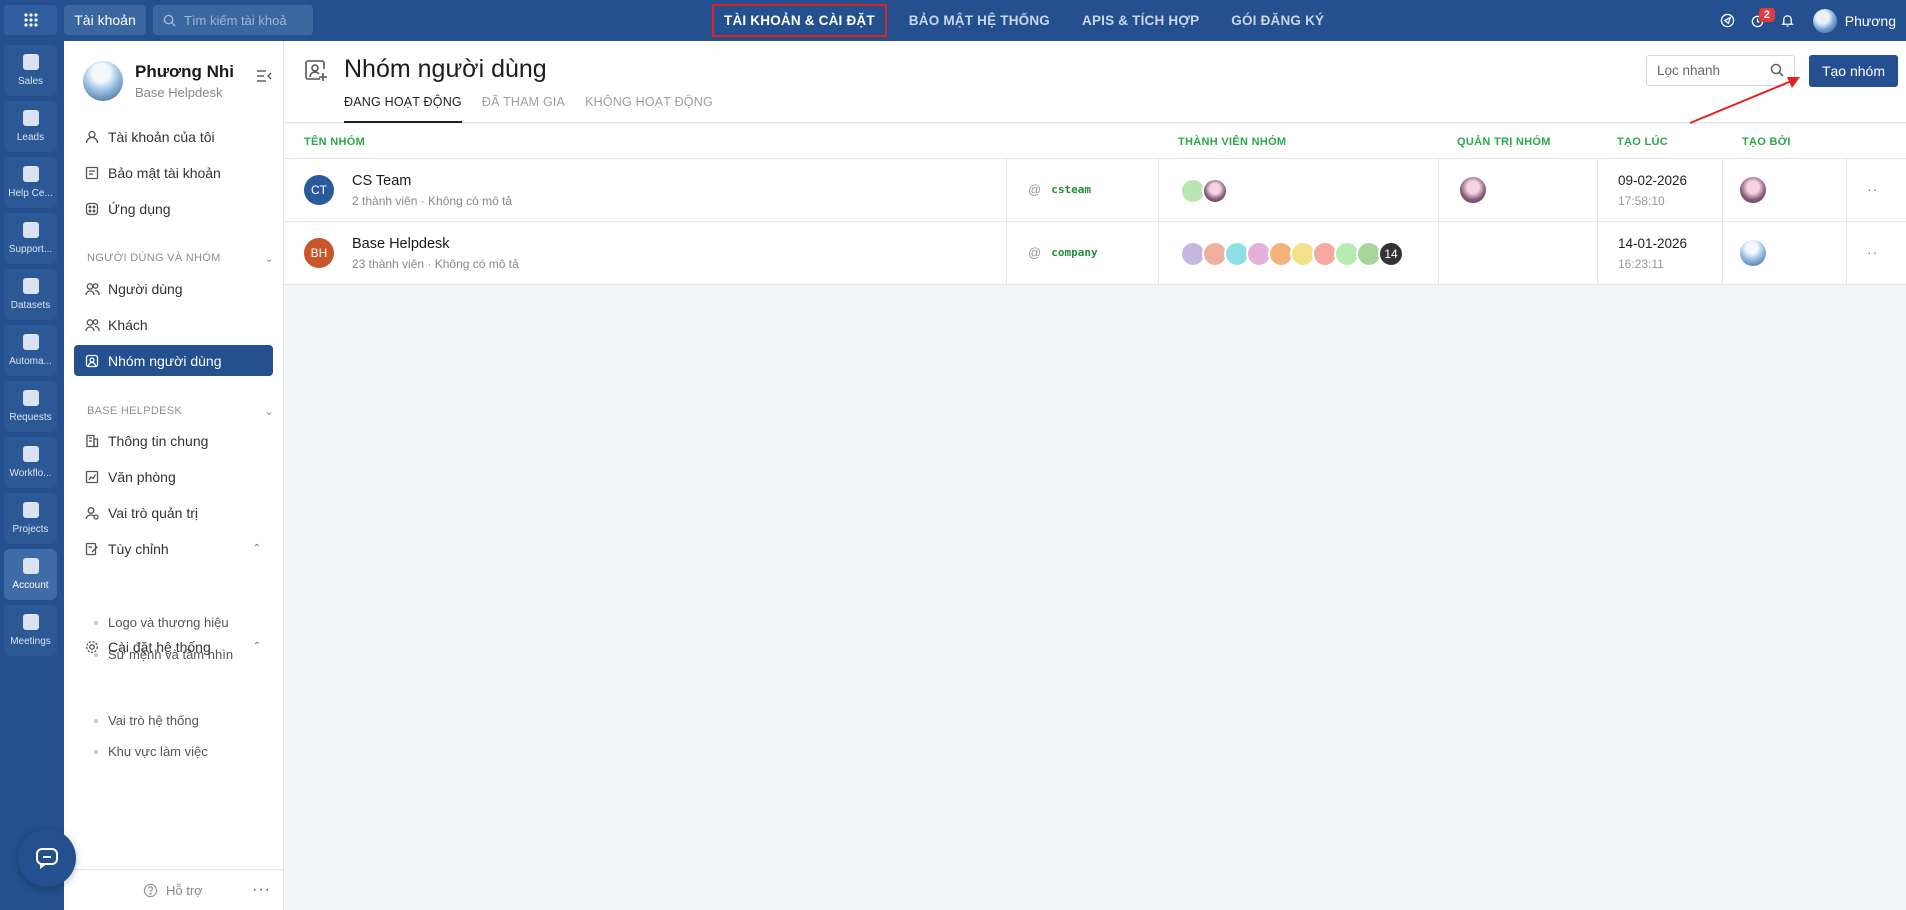 The image size is (1906, 910). What do you see at coordinates (256, 548) in the screenshot?
I see `chevron-up-icon: ⌃` at bounding box center [256, 548].